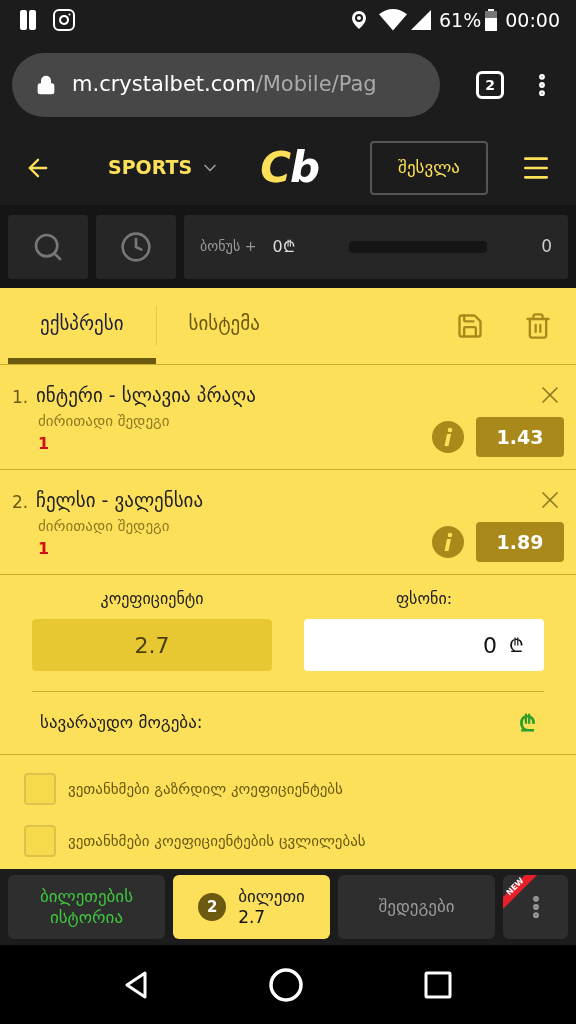 The image size is (576, 1024). Describe the element at coordinates (538, 326) in the screenshot. I see `trash-icon` at that location.